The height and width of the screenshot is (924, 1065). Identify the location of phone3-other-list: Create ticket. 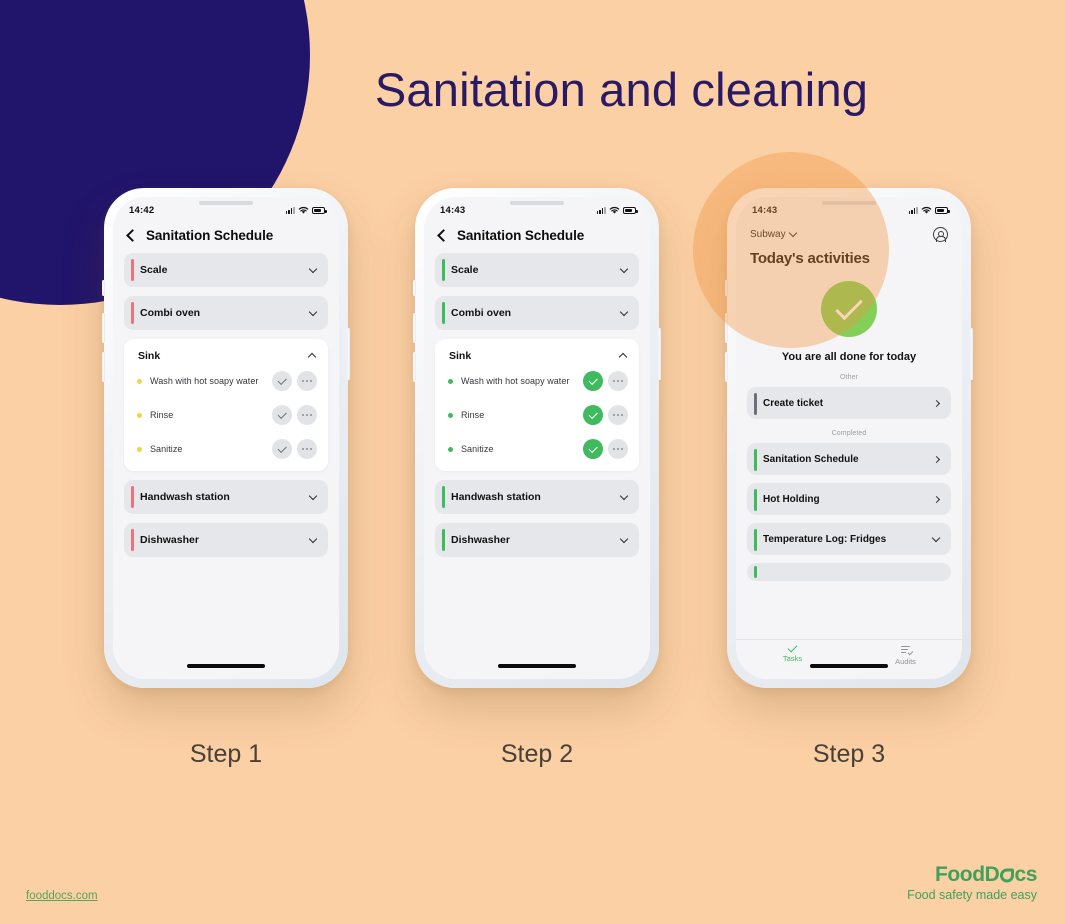
(849, 403).